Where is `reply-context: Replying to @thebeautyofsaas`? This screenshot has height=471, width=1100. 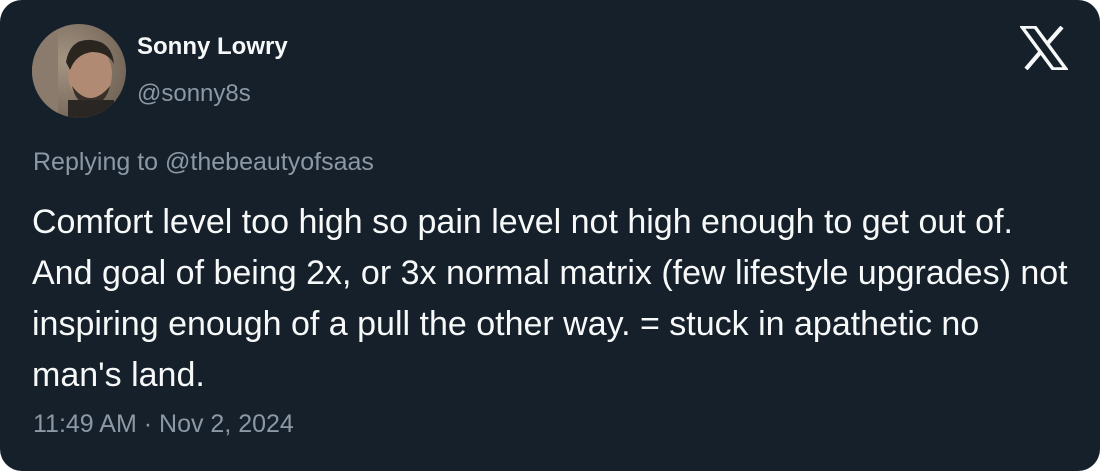
reply-context: Replying to @thebeautyofsaas is located at coordinates (203, 162).